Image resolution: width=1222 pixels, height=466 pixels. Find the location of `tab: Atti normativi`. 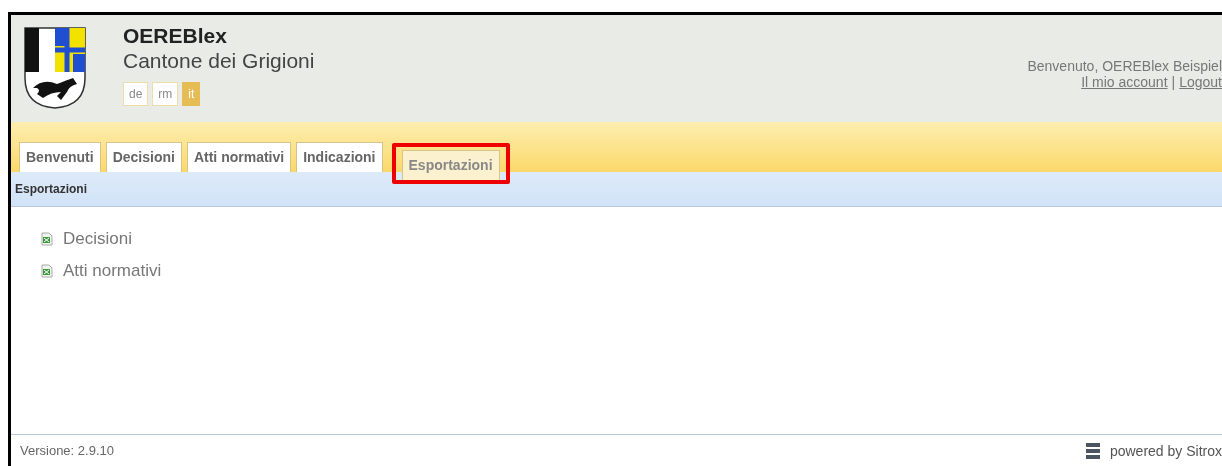

tab: Atti normativi is located at coordinates (239, 157).